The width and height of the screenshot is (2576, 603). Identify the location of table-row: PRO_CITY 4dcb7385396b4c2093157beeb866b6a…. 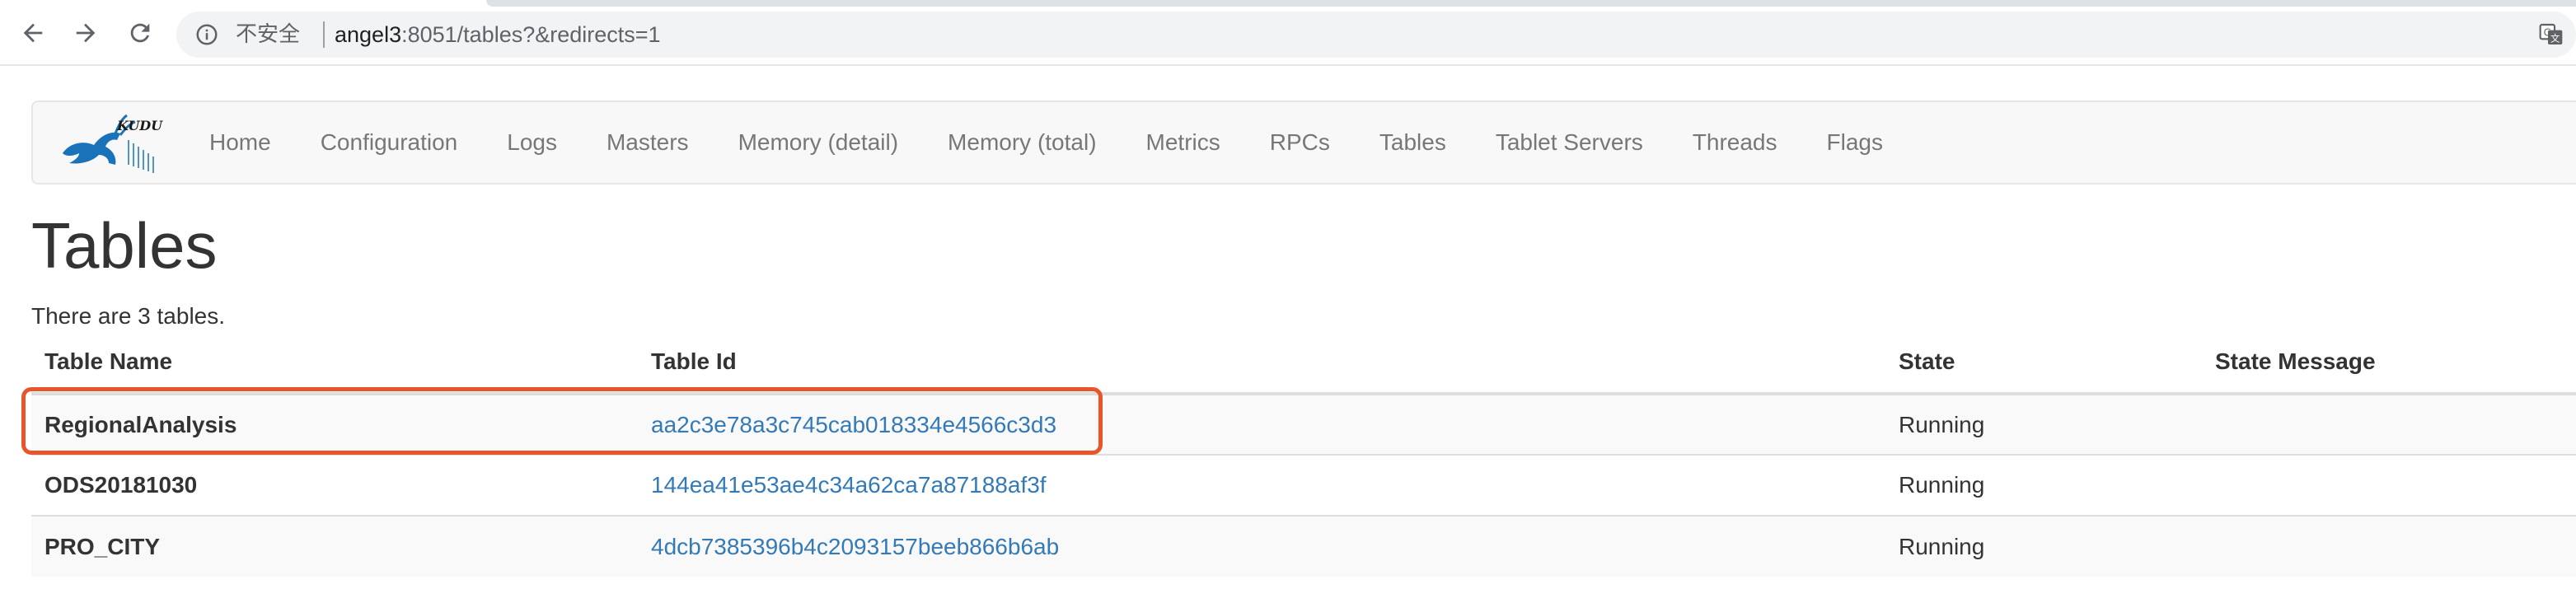
(1303, 546).